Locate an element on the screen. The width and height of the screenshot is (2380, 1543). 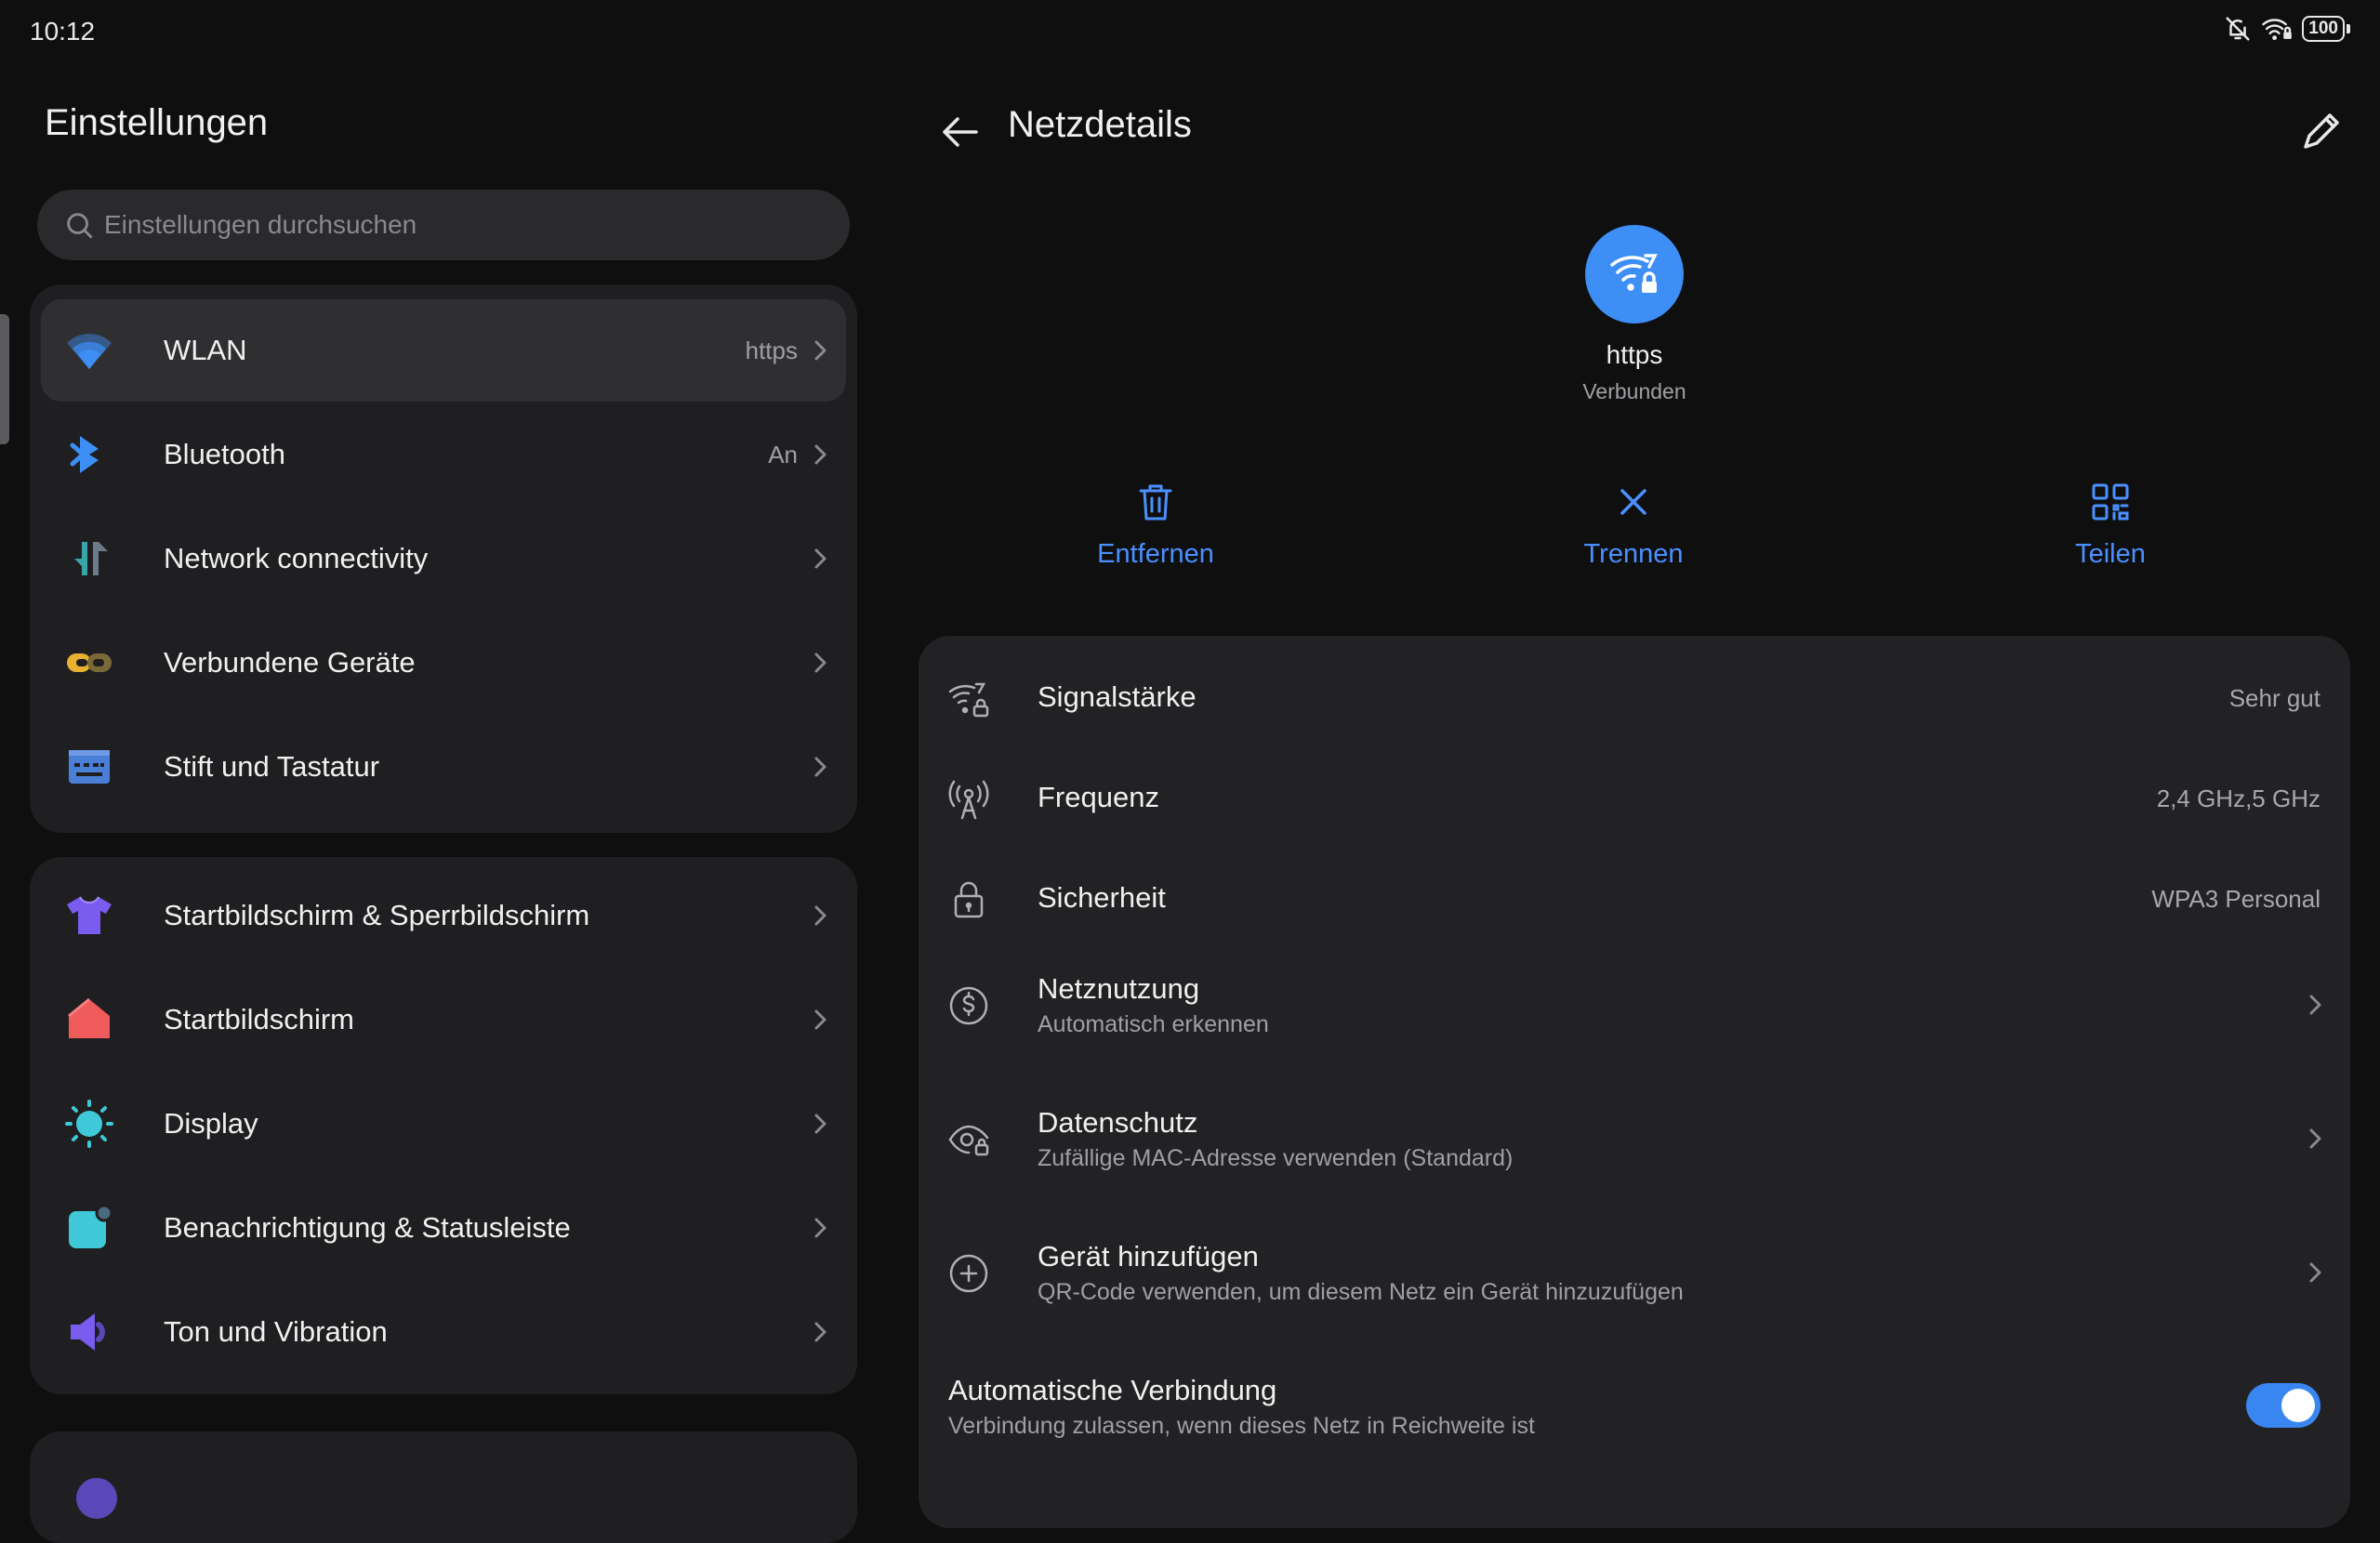
connected-devices-icon is located at coordinates (89, 663).